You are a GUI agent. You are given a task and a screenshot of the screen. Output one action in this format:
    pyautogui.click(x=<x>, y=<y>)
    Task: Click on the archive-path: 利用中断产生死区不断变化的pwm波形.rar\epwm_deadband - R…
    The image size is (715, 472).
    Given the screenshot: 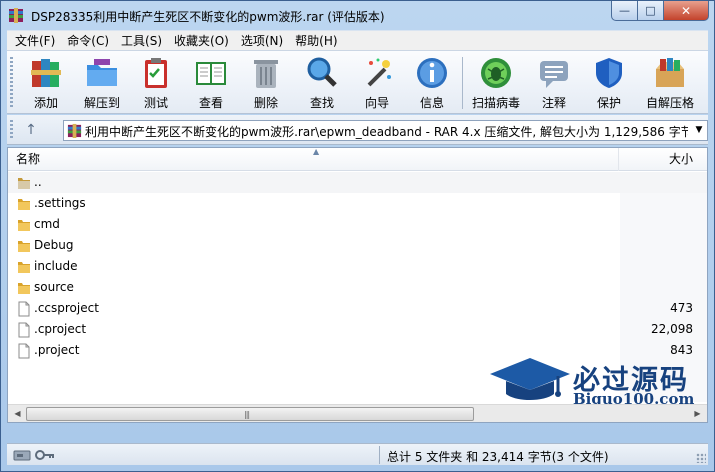 What is the action you would take?
    pyautogui.click(x=386, y=132)
    